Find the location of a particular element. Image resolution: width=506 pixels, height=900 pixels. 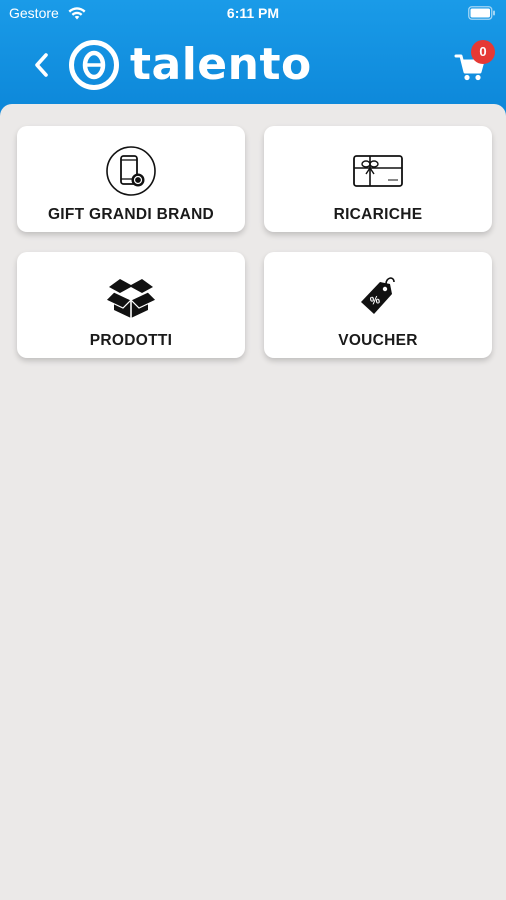

cart-count-badge: 0 is located at coordinates (483, 52).